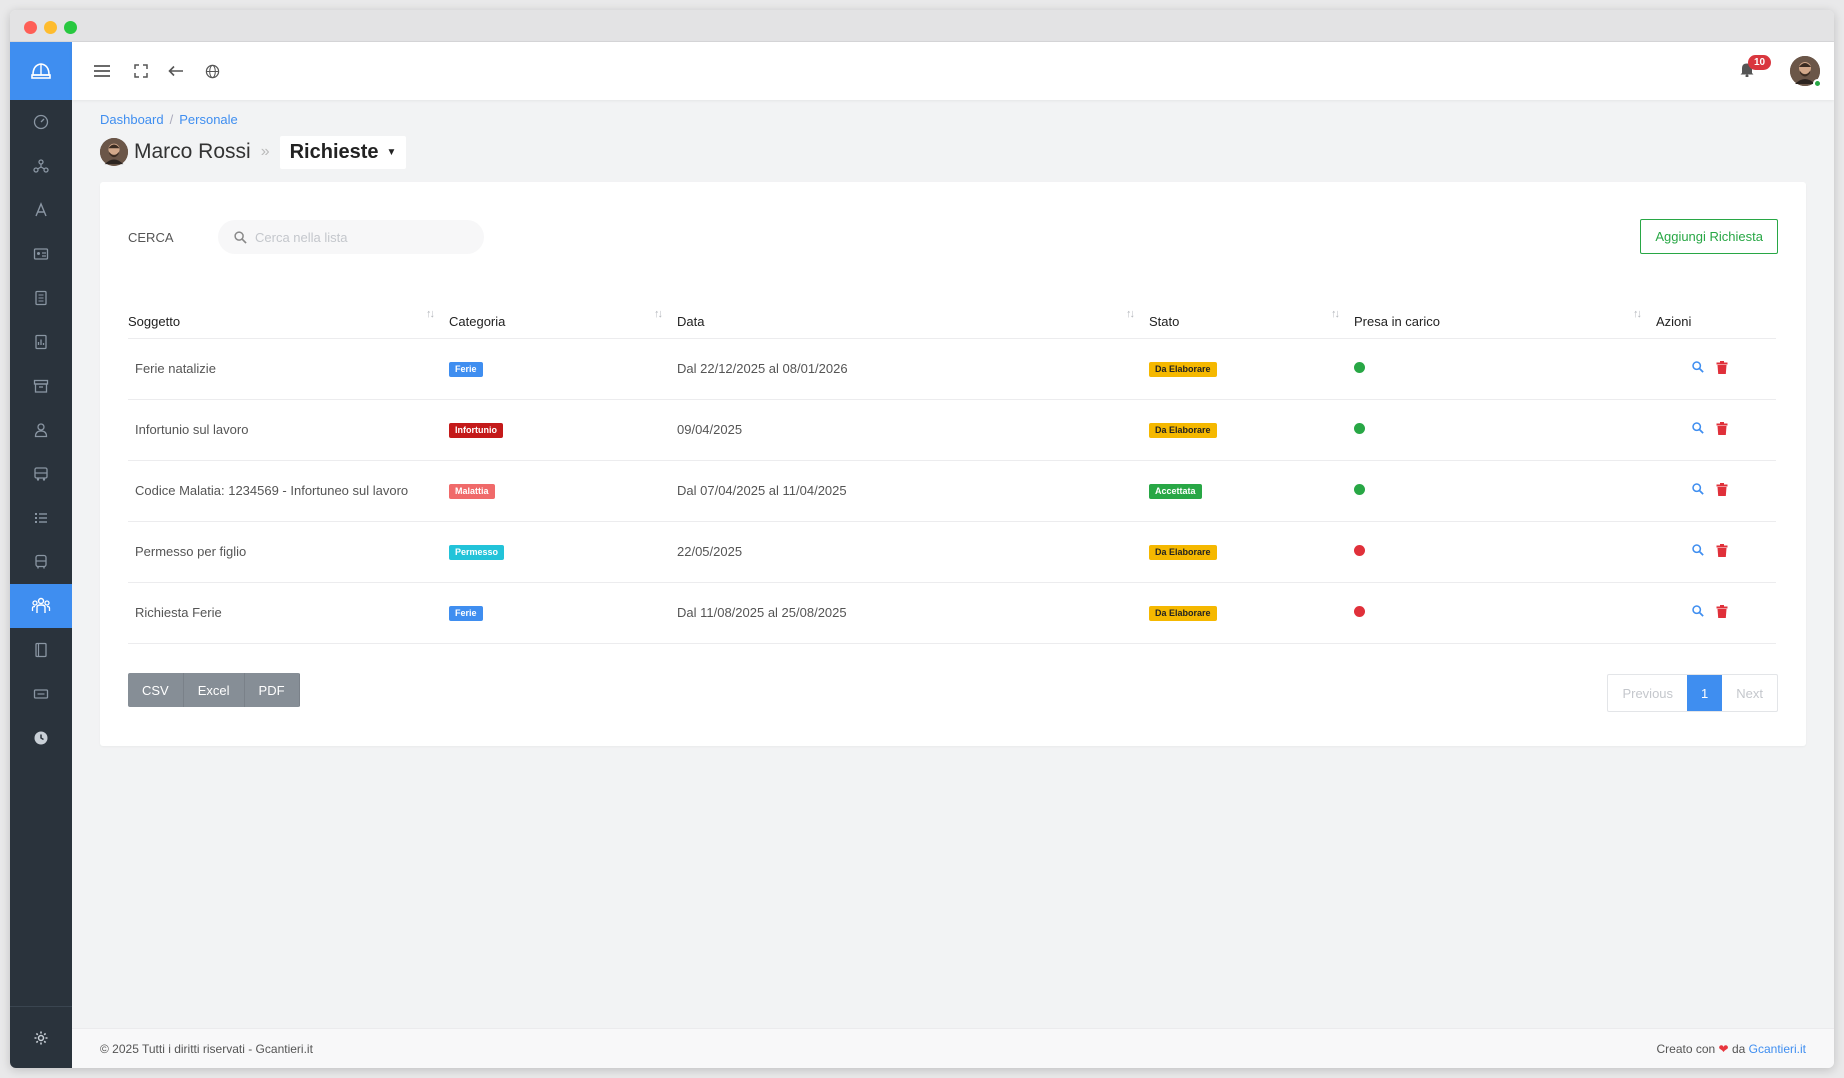  I want to click on archive-icon, so click(41, 386).